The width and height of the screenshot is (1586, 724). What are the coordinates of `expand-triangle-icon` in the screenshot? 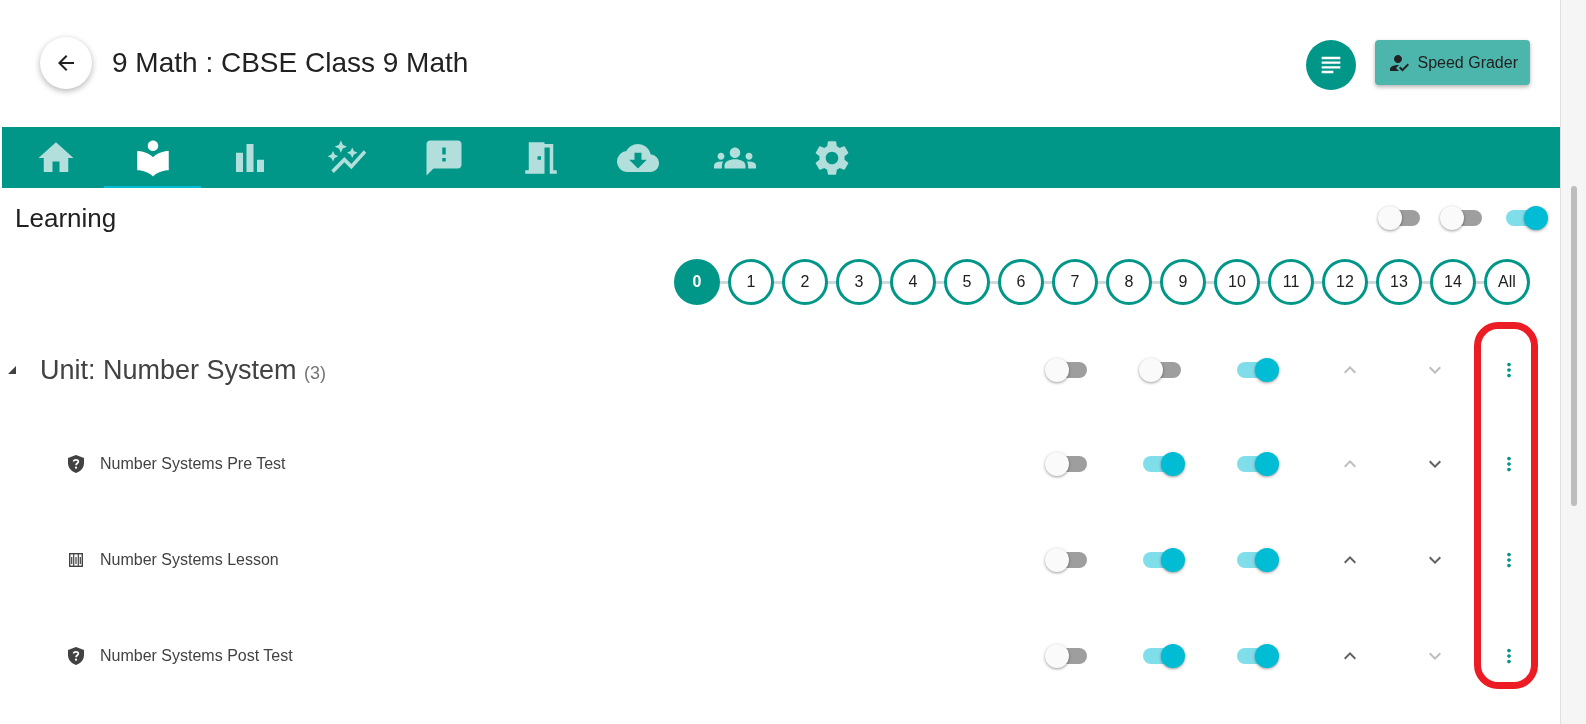 It's located at (12, 370).